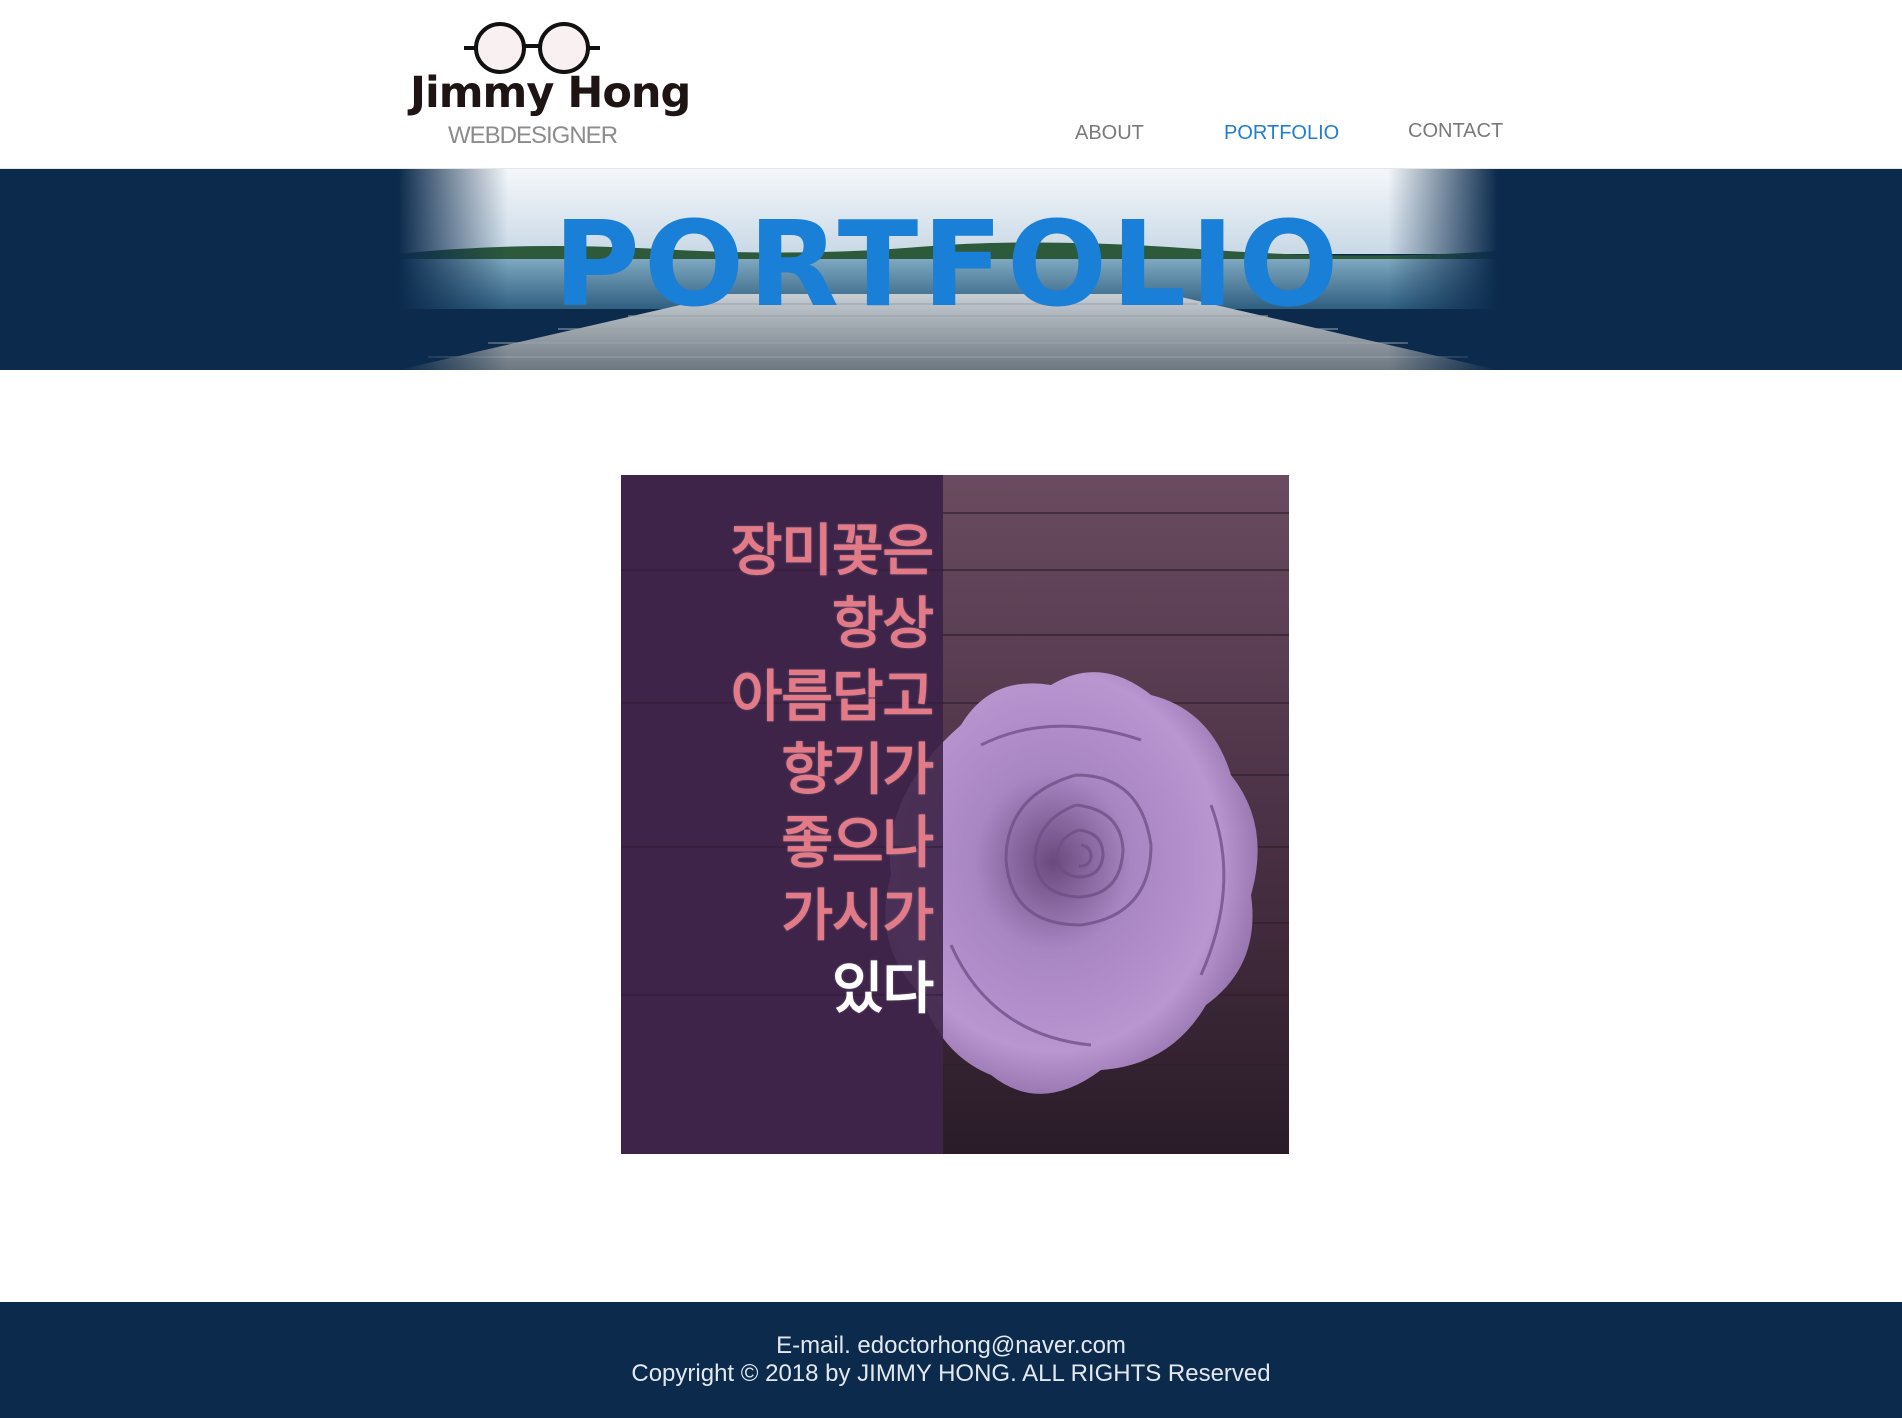 This screenshot has width=1902, height=1418. I want to click on nav-item-portfolio: PORTFOLIO, so click(1281, 133).